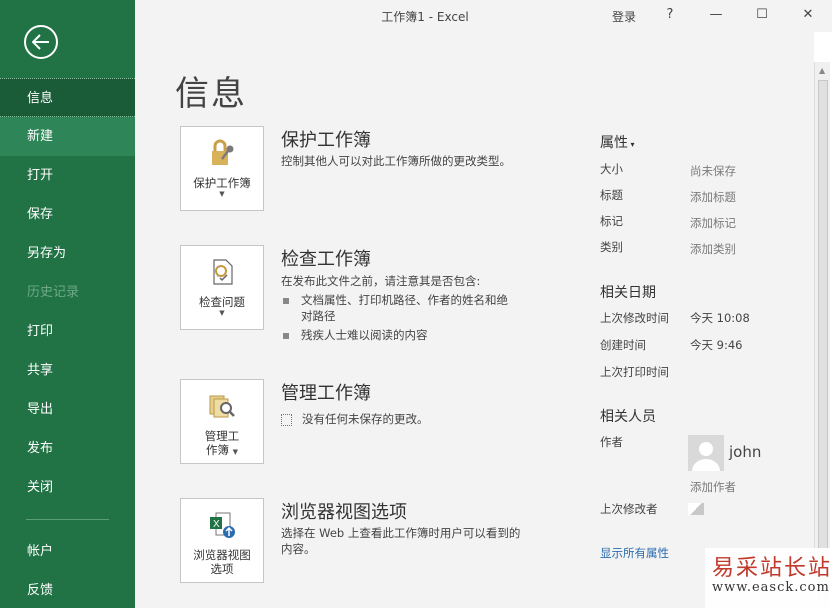  What do you see at coordinates (706, 456) in the screenshot?
I see `person-icon` at bounding box center [706, 456].